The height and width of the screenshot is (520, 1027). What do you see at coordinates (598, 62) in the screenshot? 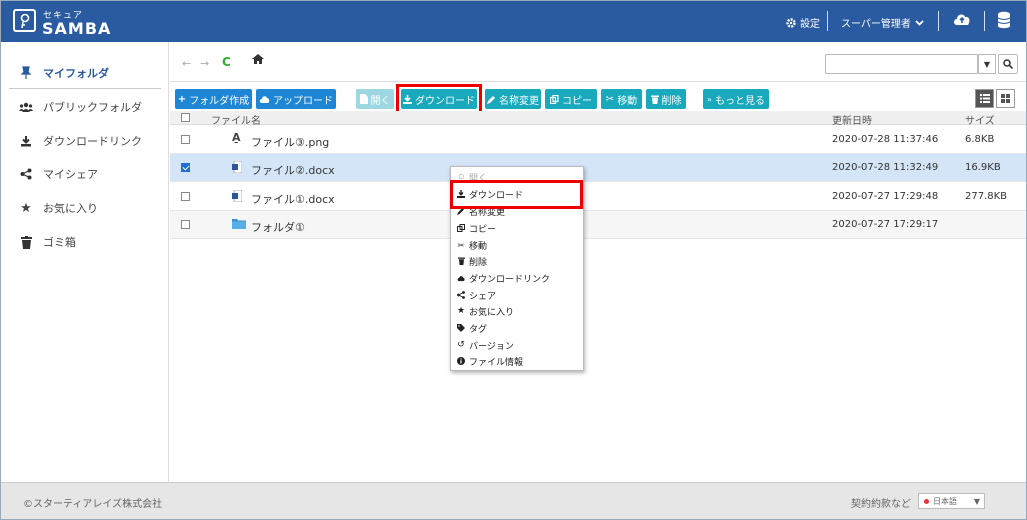
I see `navigation-bar: ← → C ▼` at bounding box center [598, 62].